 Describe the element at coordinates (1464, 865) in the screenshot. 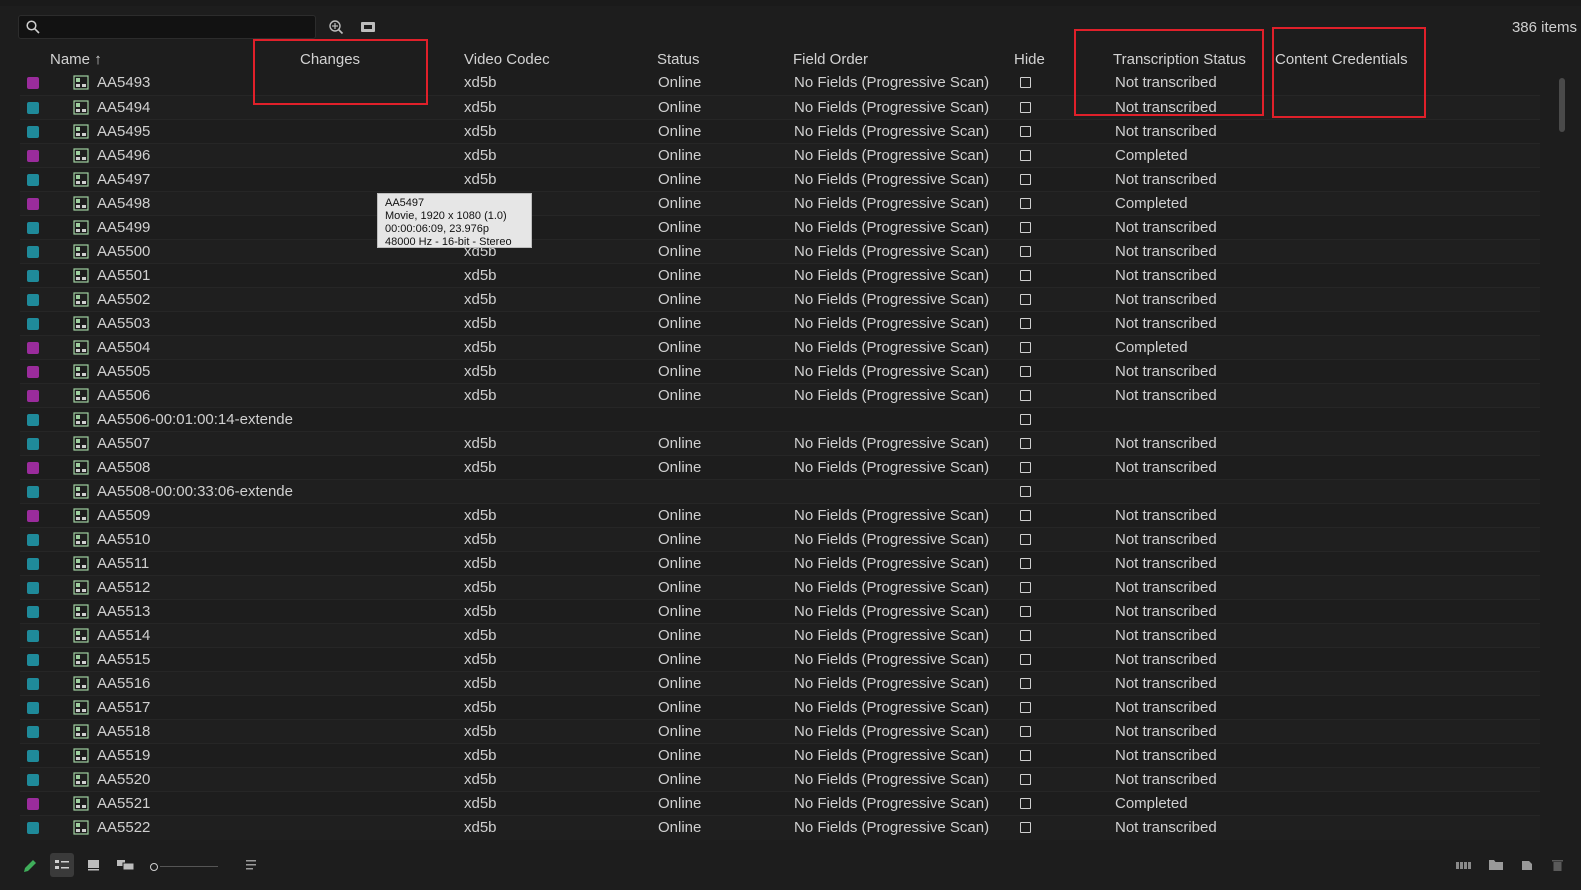

I see `automate-to-sequence-icon` at that location.